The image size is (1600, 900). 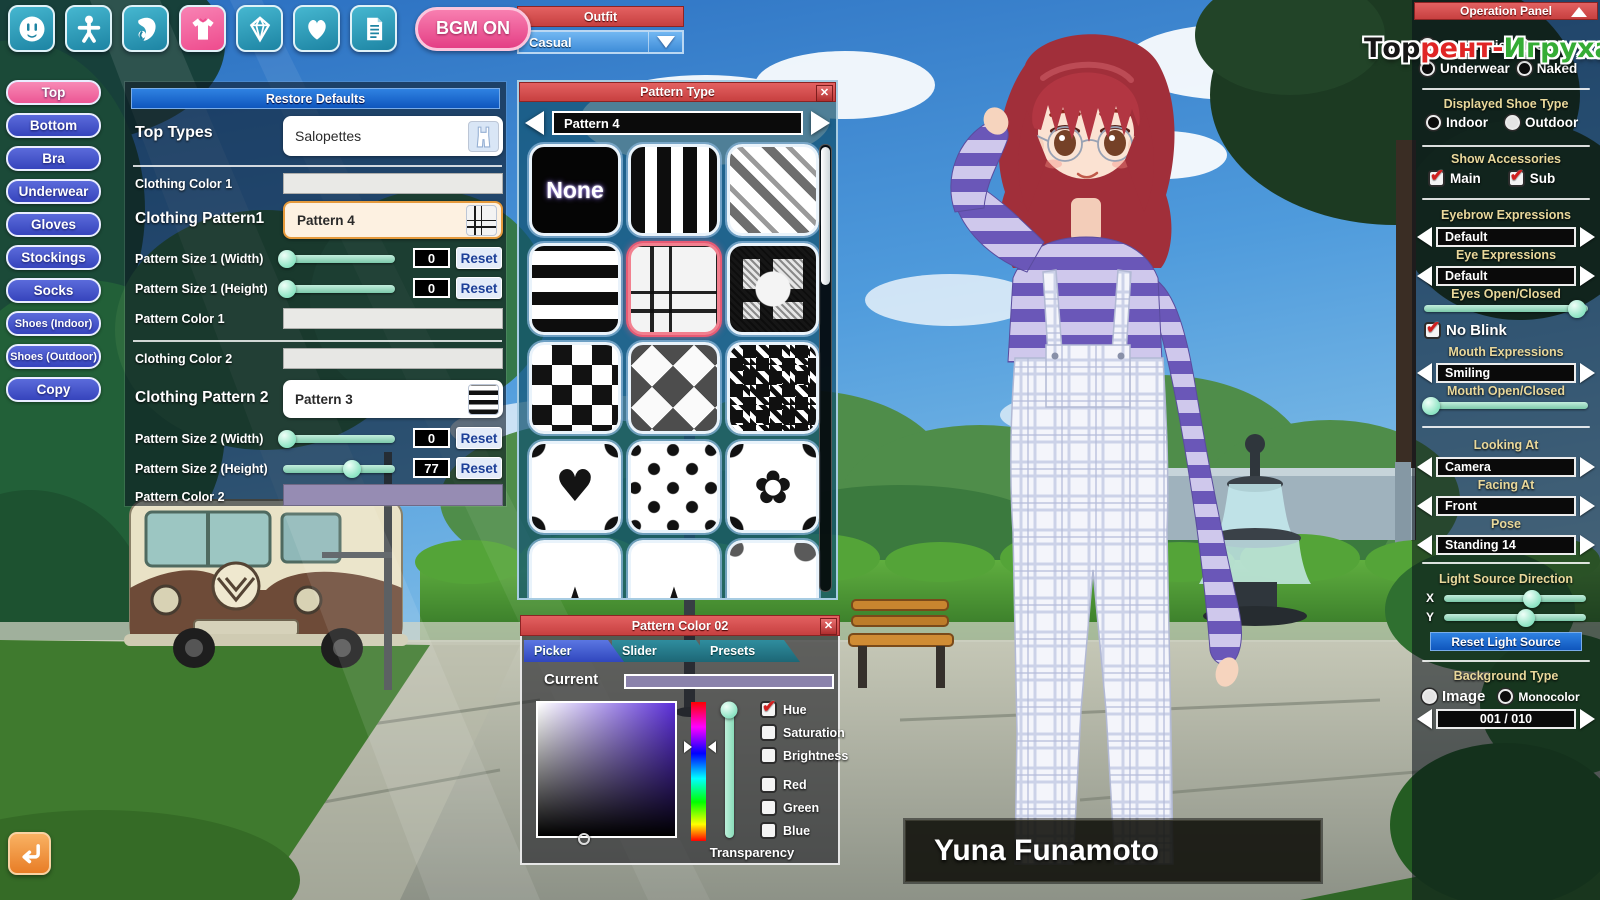 What do you see at coordinates (53, 257) in the screenshot?
I see `sidebar-item-stockings: Stockings` at bounding box center [53, 257].